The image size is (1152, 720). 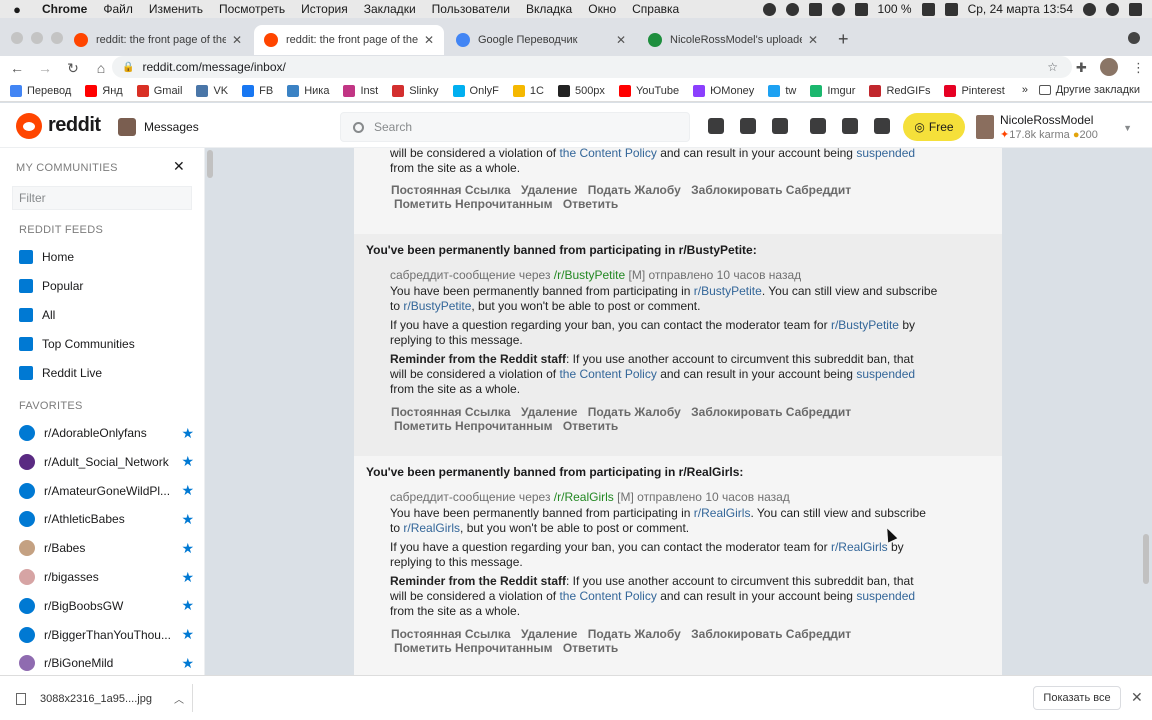 I want to click on sidebar-item-all: All, so click(x=106, y=315).